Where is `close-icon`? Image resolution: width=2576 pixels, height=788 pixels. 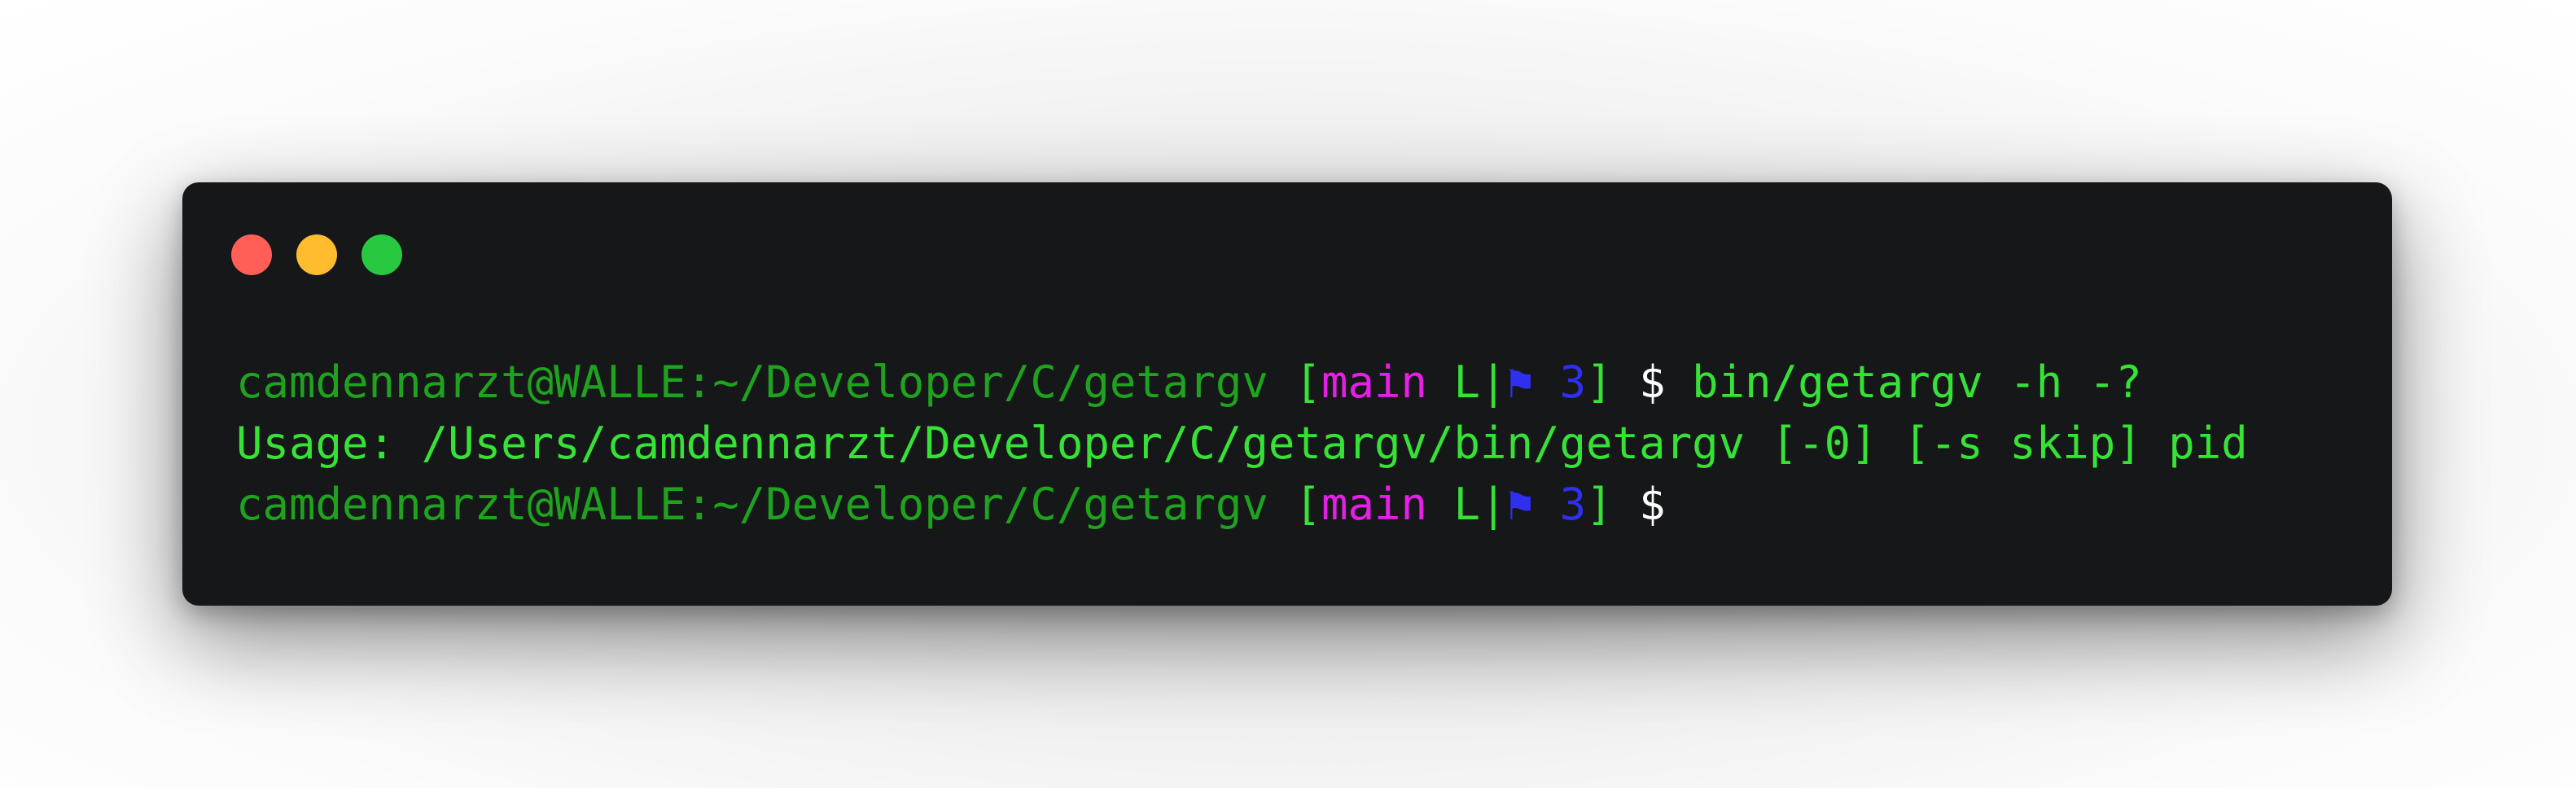
close-icon is located at coordinates (251, 254).